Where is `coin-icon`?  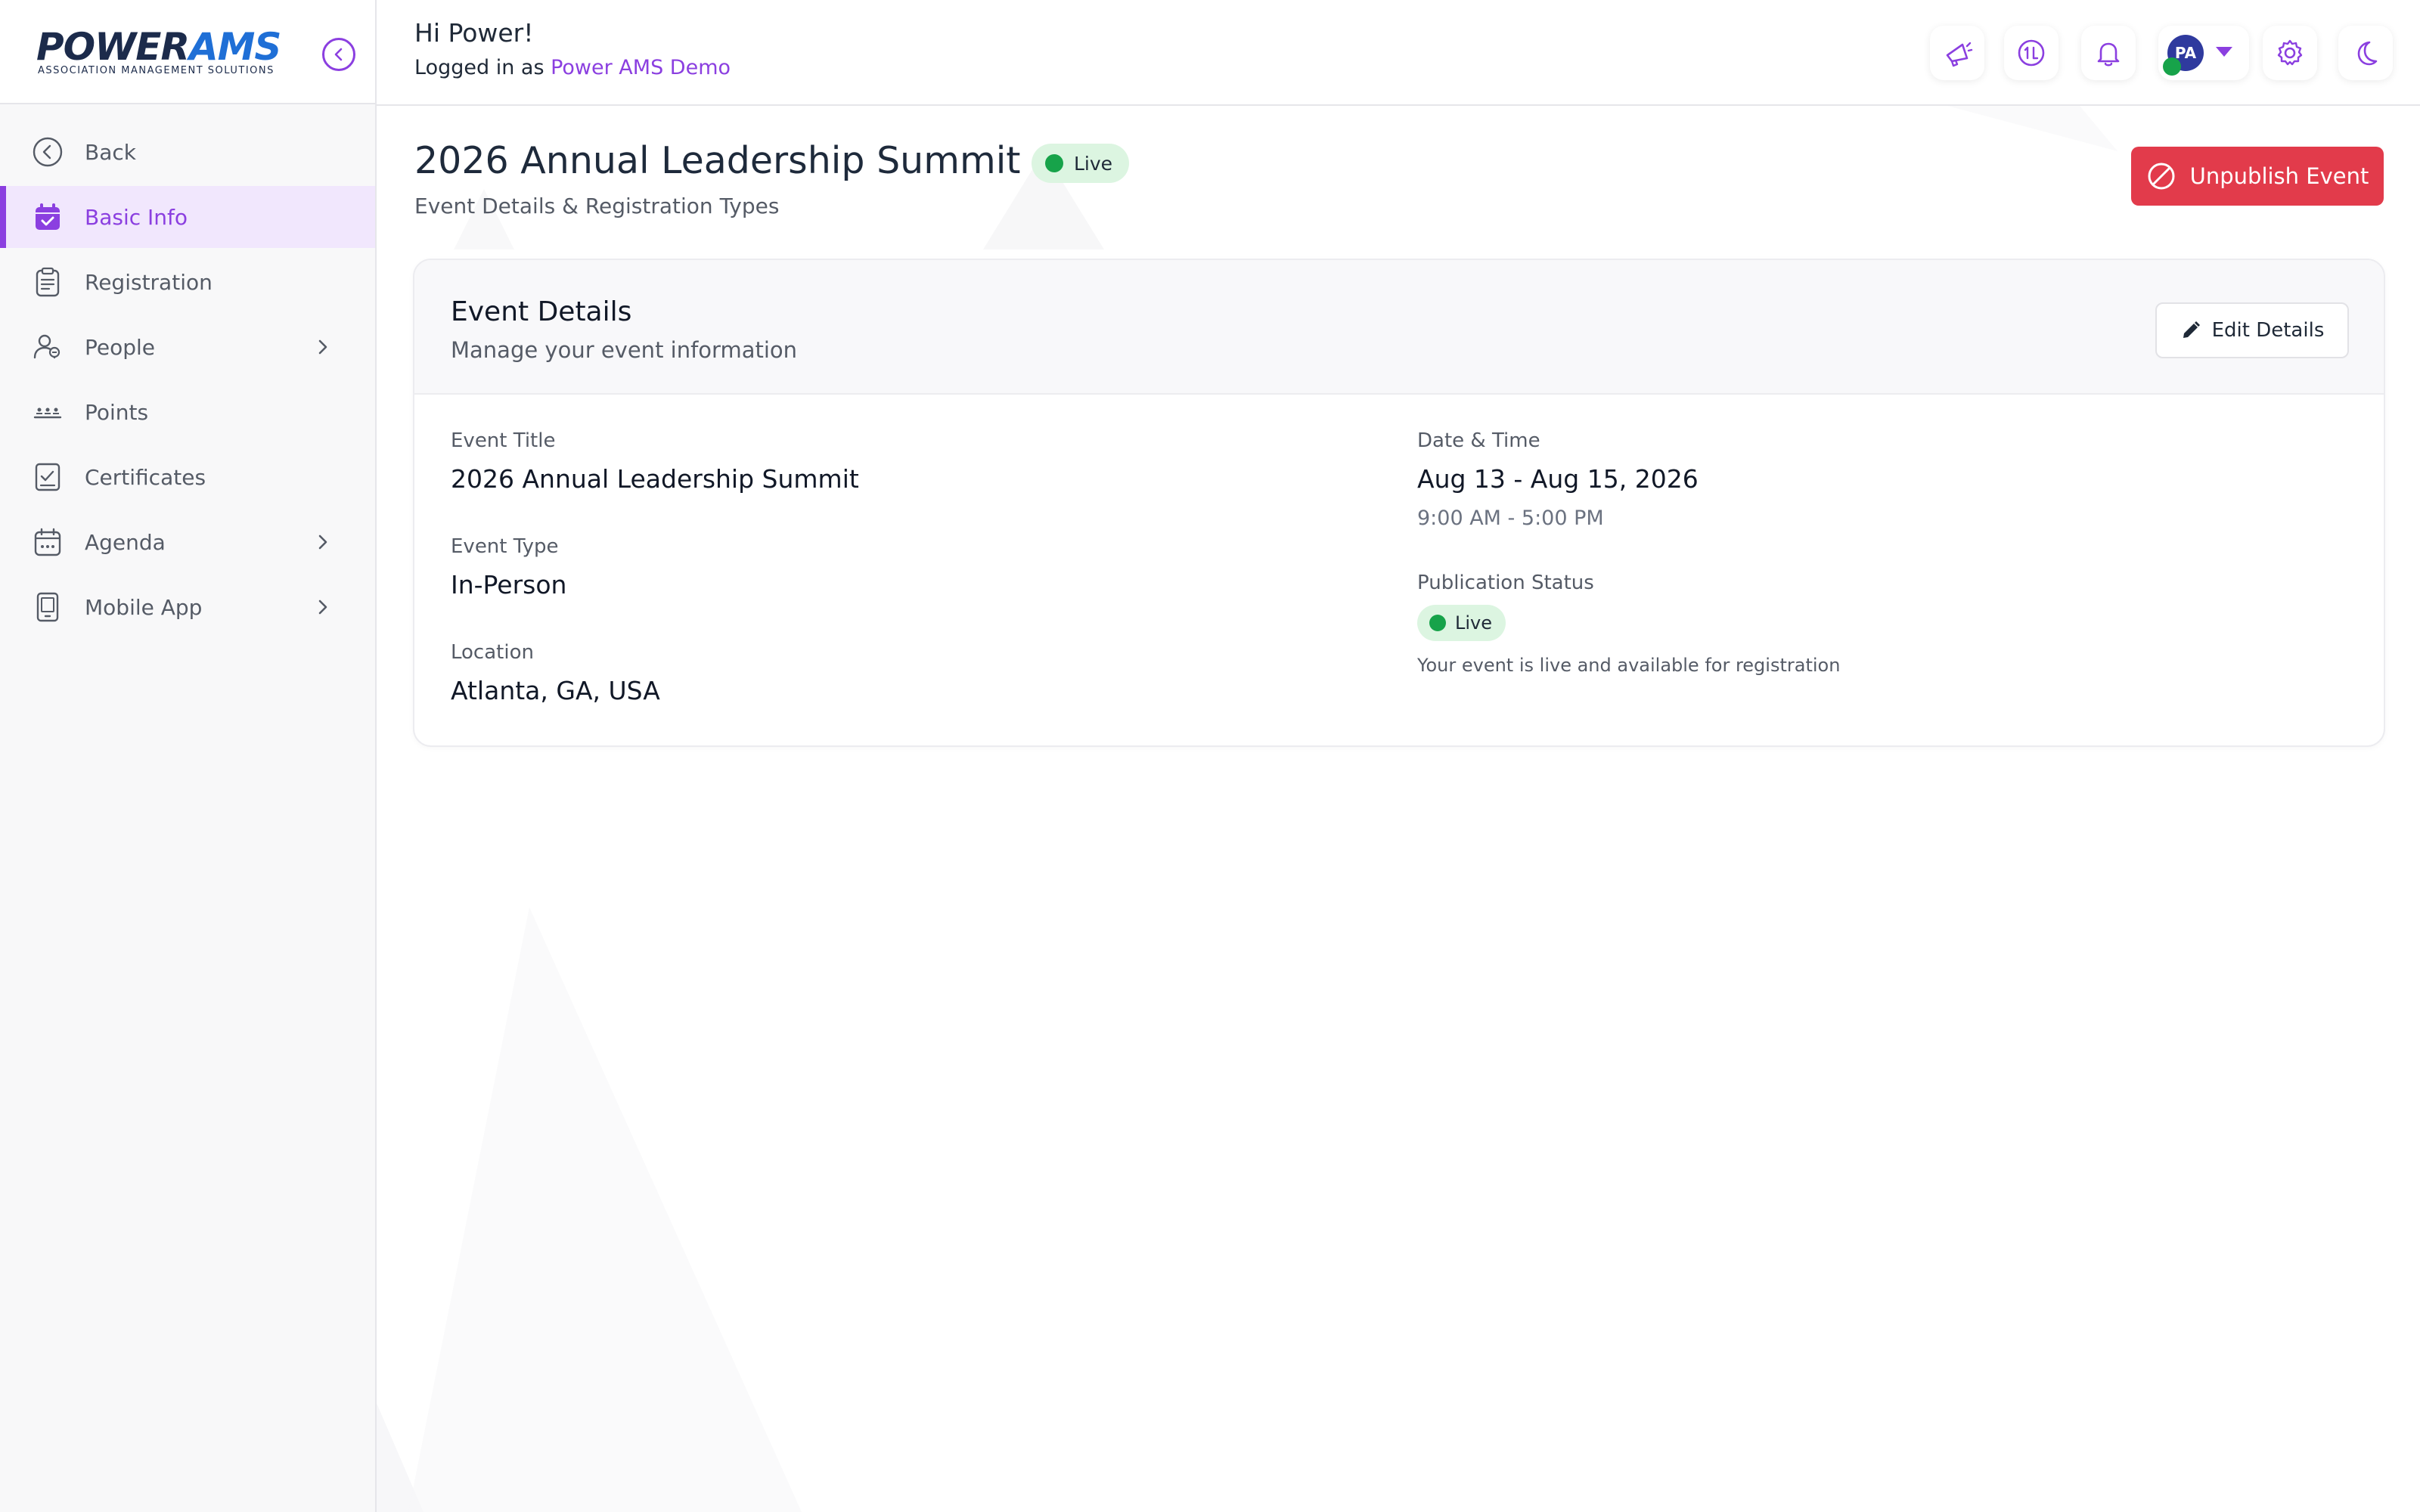 coin-icon is located at coordinates (2031, 53).